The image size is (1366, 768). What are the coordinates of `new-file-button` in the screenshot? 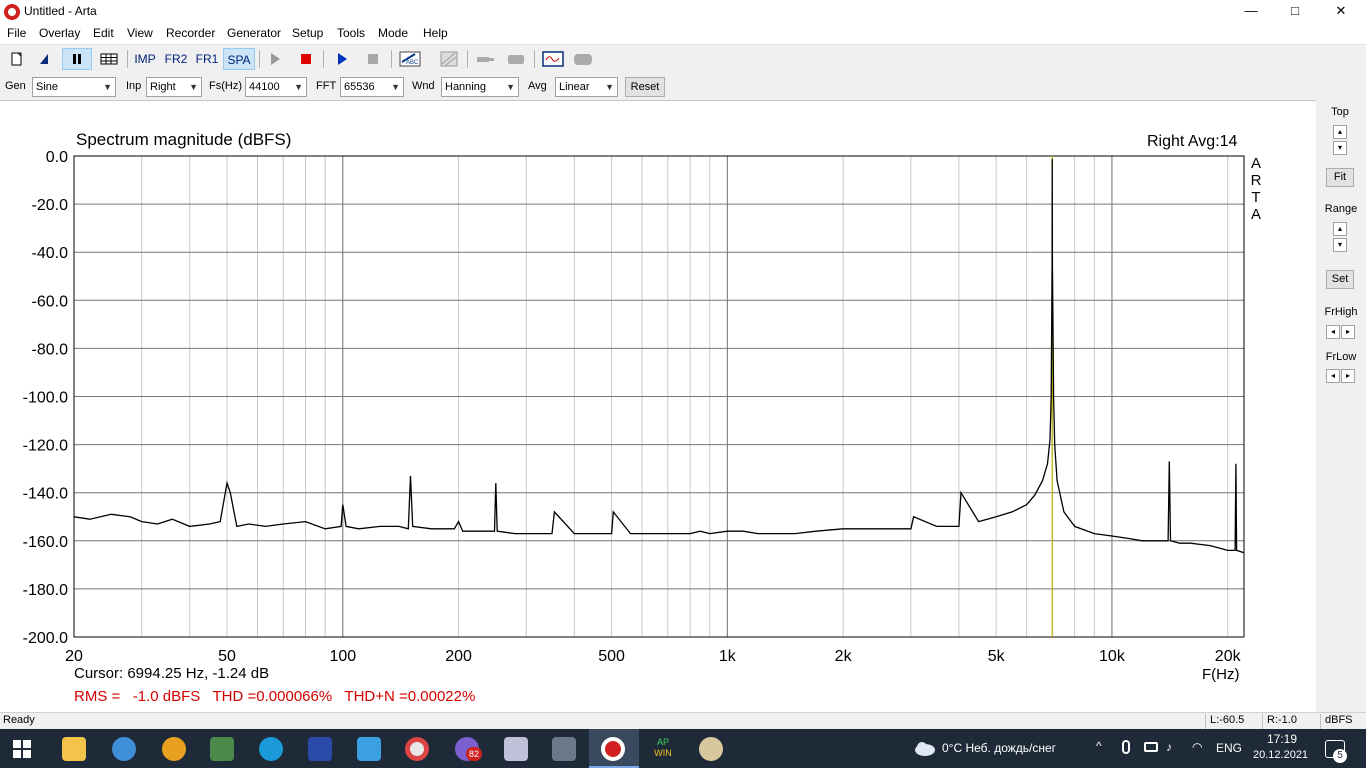 It's located at (17, 59).